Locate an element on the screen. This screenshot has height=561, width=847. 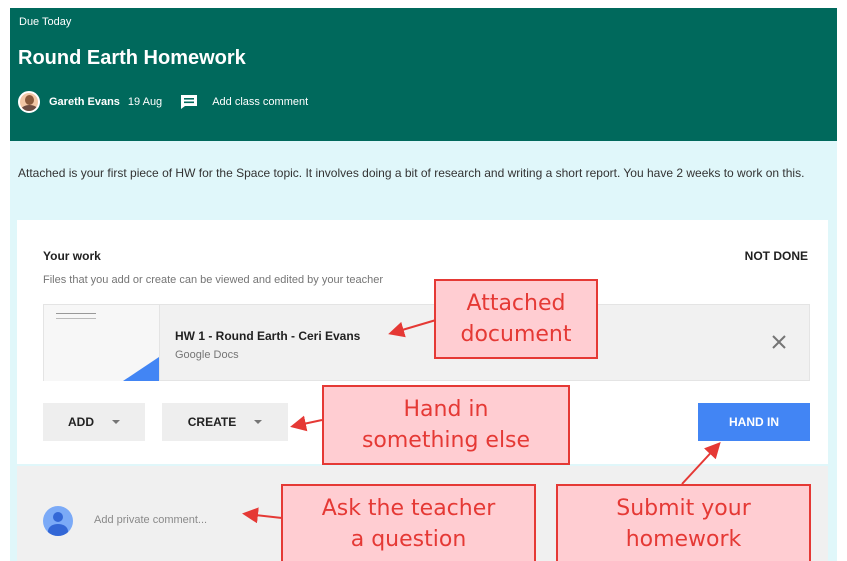
callout-ask-teacher: Ask the teacher a question is located at coordinates (408, 522).